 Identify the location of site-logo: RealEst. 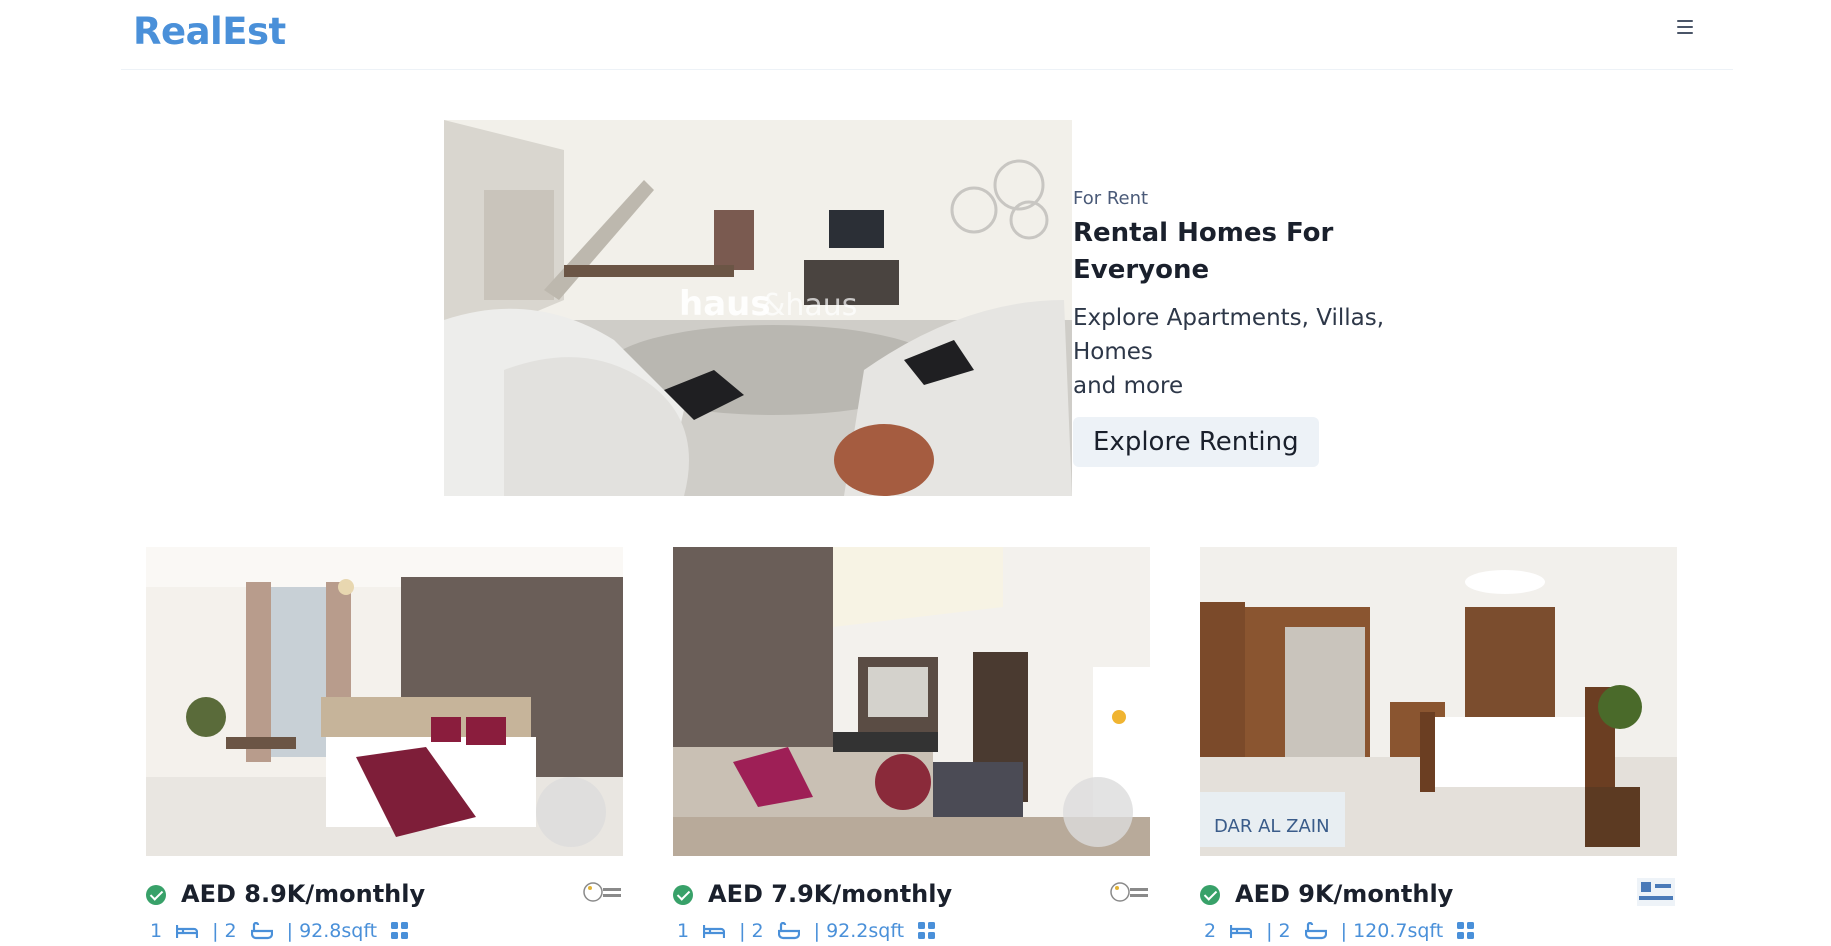
(209, 31).